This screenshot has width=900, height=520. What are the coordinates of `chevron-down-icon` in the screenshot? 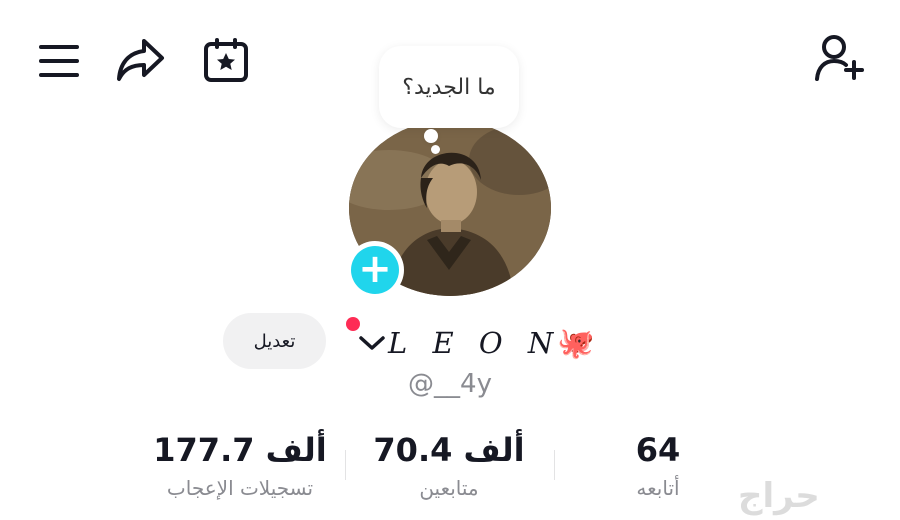 It's located at (372, 343).